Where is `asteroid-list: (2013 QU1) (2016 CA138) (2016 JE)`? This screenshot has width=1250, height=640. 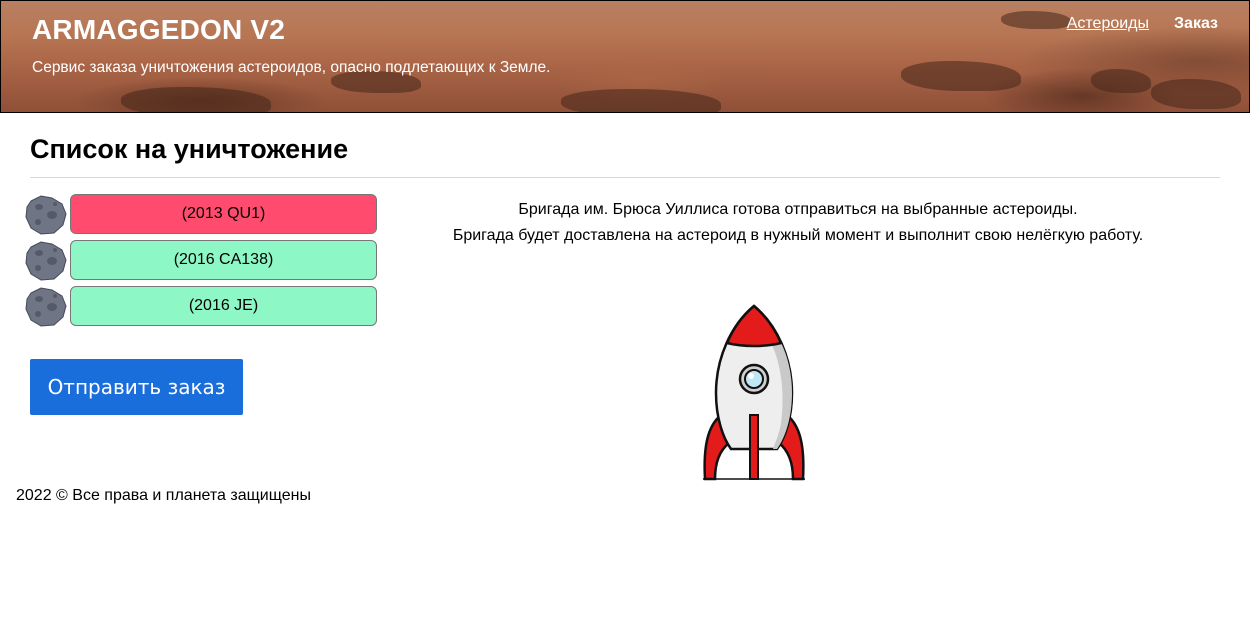
asteroid-list: (2013 QU1) (2016 CA138) (2016 JE) is located at coordinates (202, 262).